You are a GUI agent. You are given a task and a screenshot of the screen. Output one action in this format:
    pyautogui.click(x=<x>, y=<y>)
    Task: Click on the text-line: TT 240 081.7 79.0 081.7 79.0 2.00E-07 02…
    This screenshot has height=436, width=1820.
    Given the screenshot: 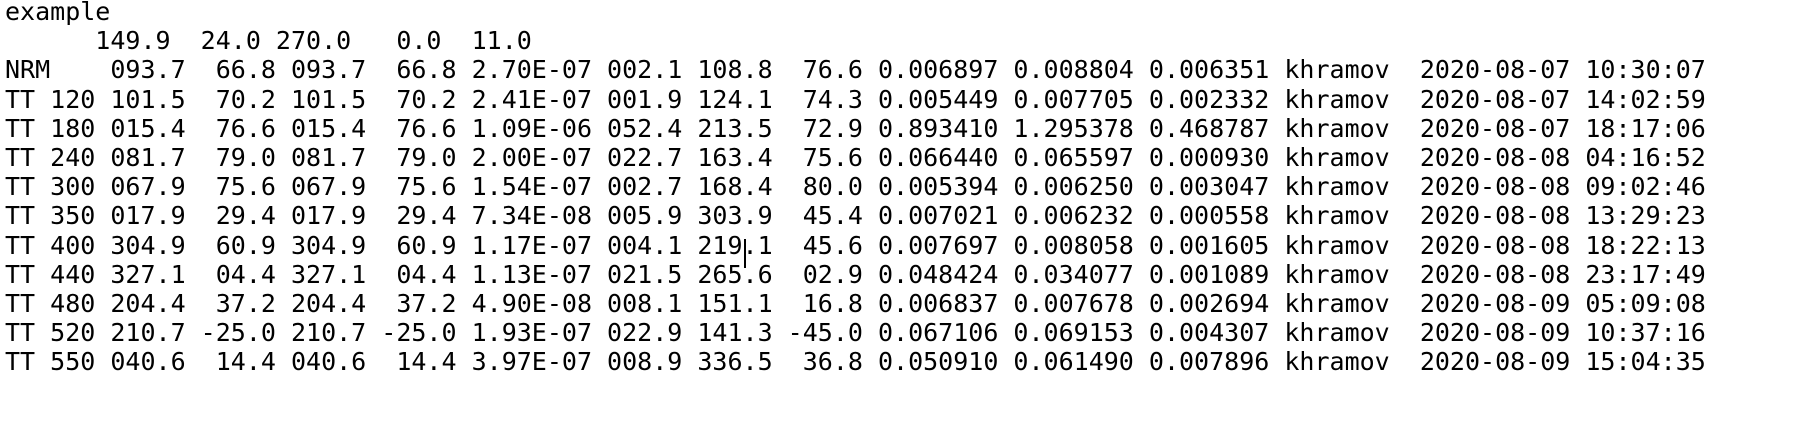 What is the action you would take?
    pyautogui.click(x=855, y=157)
    